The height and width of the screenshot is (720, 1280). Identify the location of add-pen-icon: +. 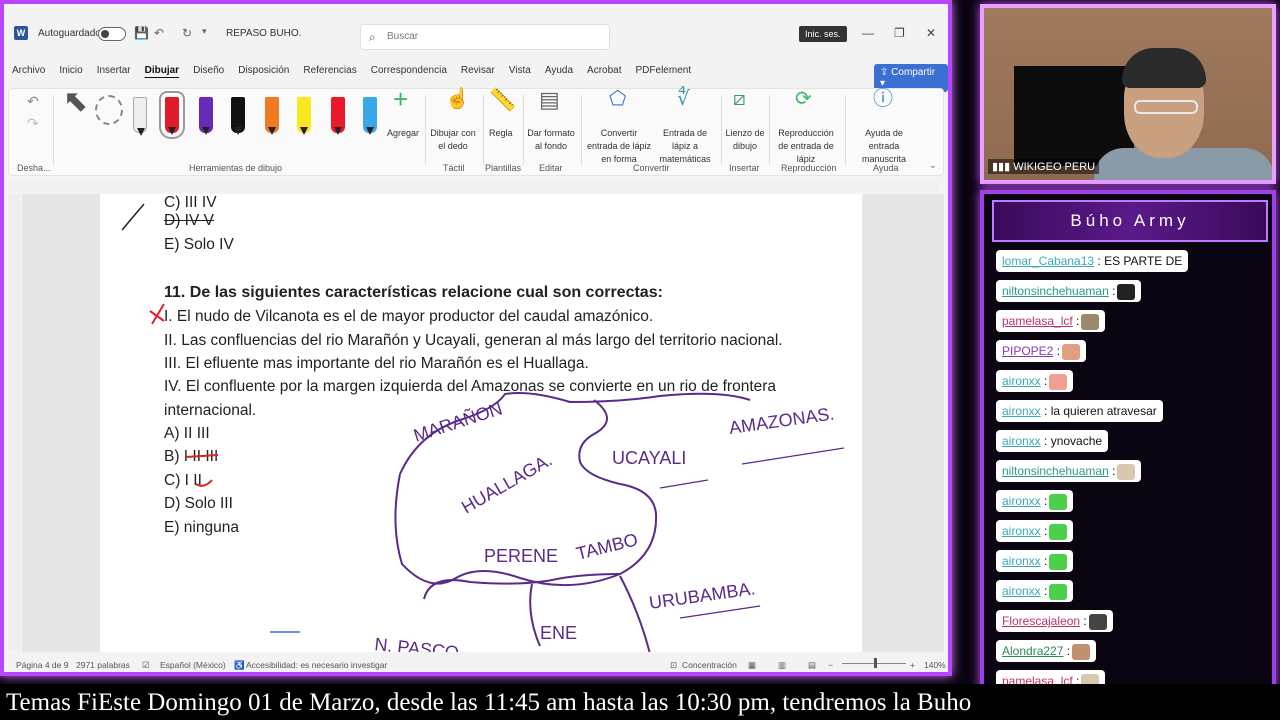
(400, 99).